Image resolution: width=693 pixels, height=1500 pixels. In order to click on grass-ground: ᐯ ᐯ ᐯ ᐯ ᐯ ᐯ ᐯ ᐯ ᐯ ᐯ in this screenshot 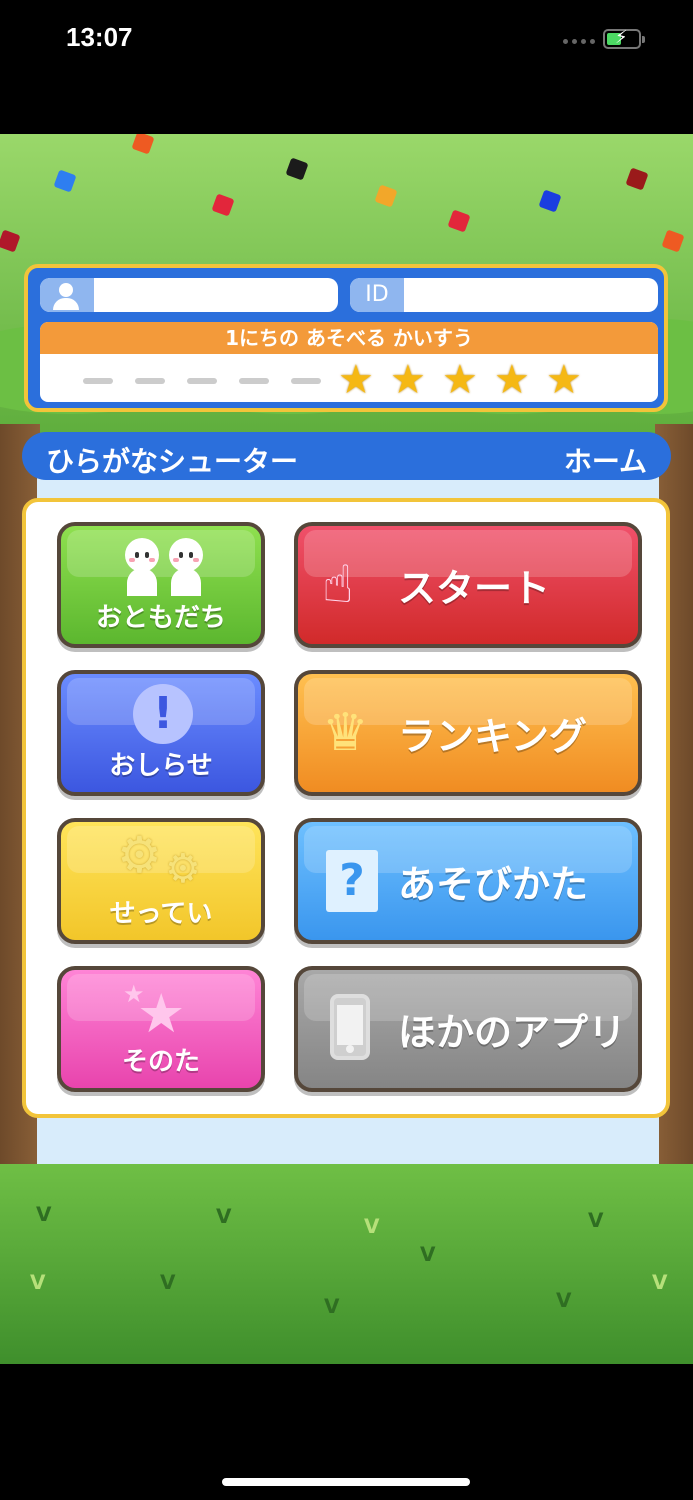, I will do `click(346, 1264)`.